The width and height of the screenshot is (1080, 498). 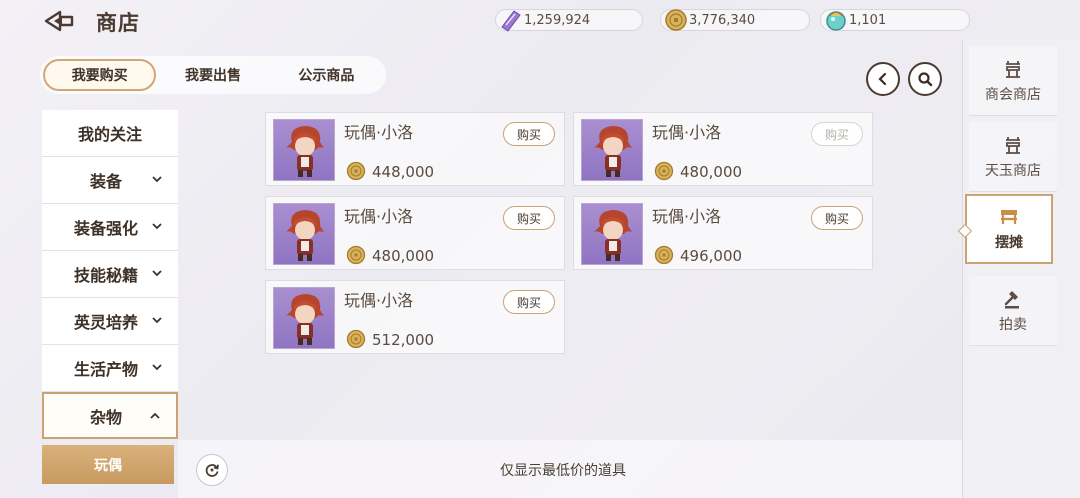 I want to click on side-item-label: 摆摊, so click(x=1009, y=243).